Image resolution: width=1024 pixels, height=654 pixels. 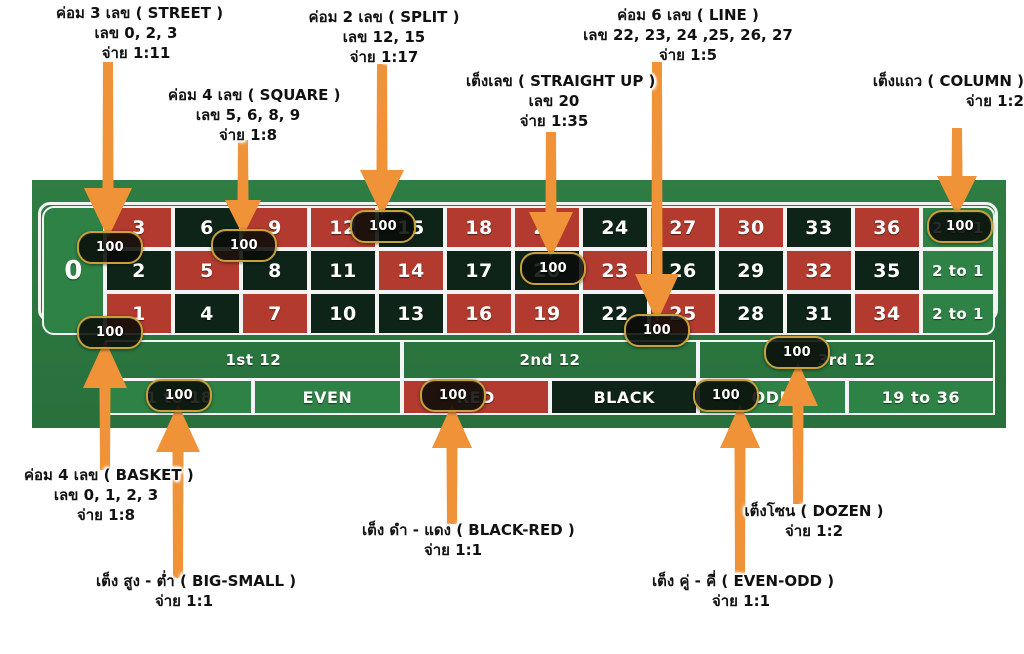 What do you see at coordinates (479, 227) in the screenshot?
I see `cell-number-18: 18` at bounding box center [479, 227].